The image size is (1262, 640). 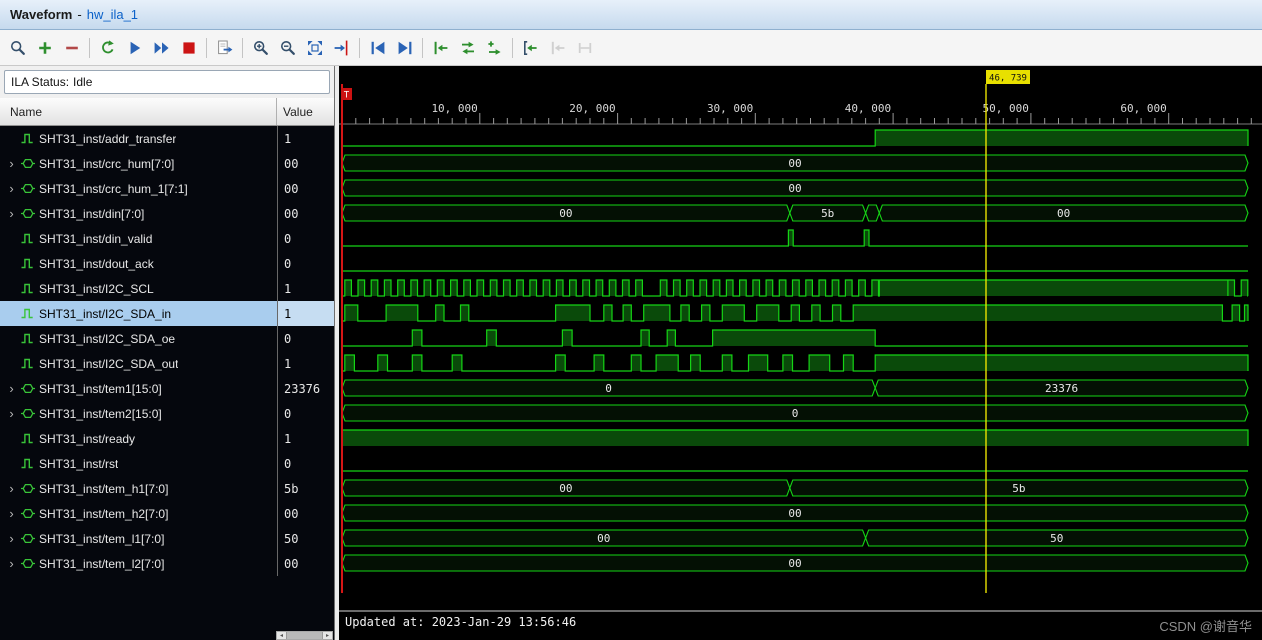 I want to click on signal-value: 23376, so click(x=305, y=388).